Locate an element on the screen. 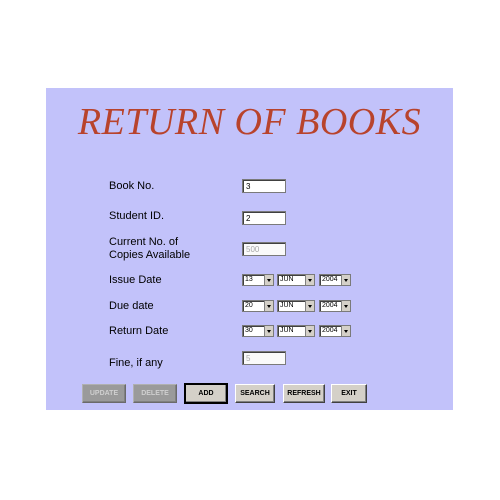  copies-available-field: 500 is located at coordinates (264, 249).